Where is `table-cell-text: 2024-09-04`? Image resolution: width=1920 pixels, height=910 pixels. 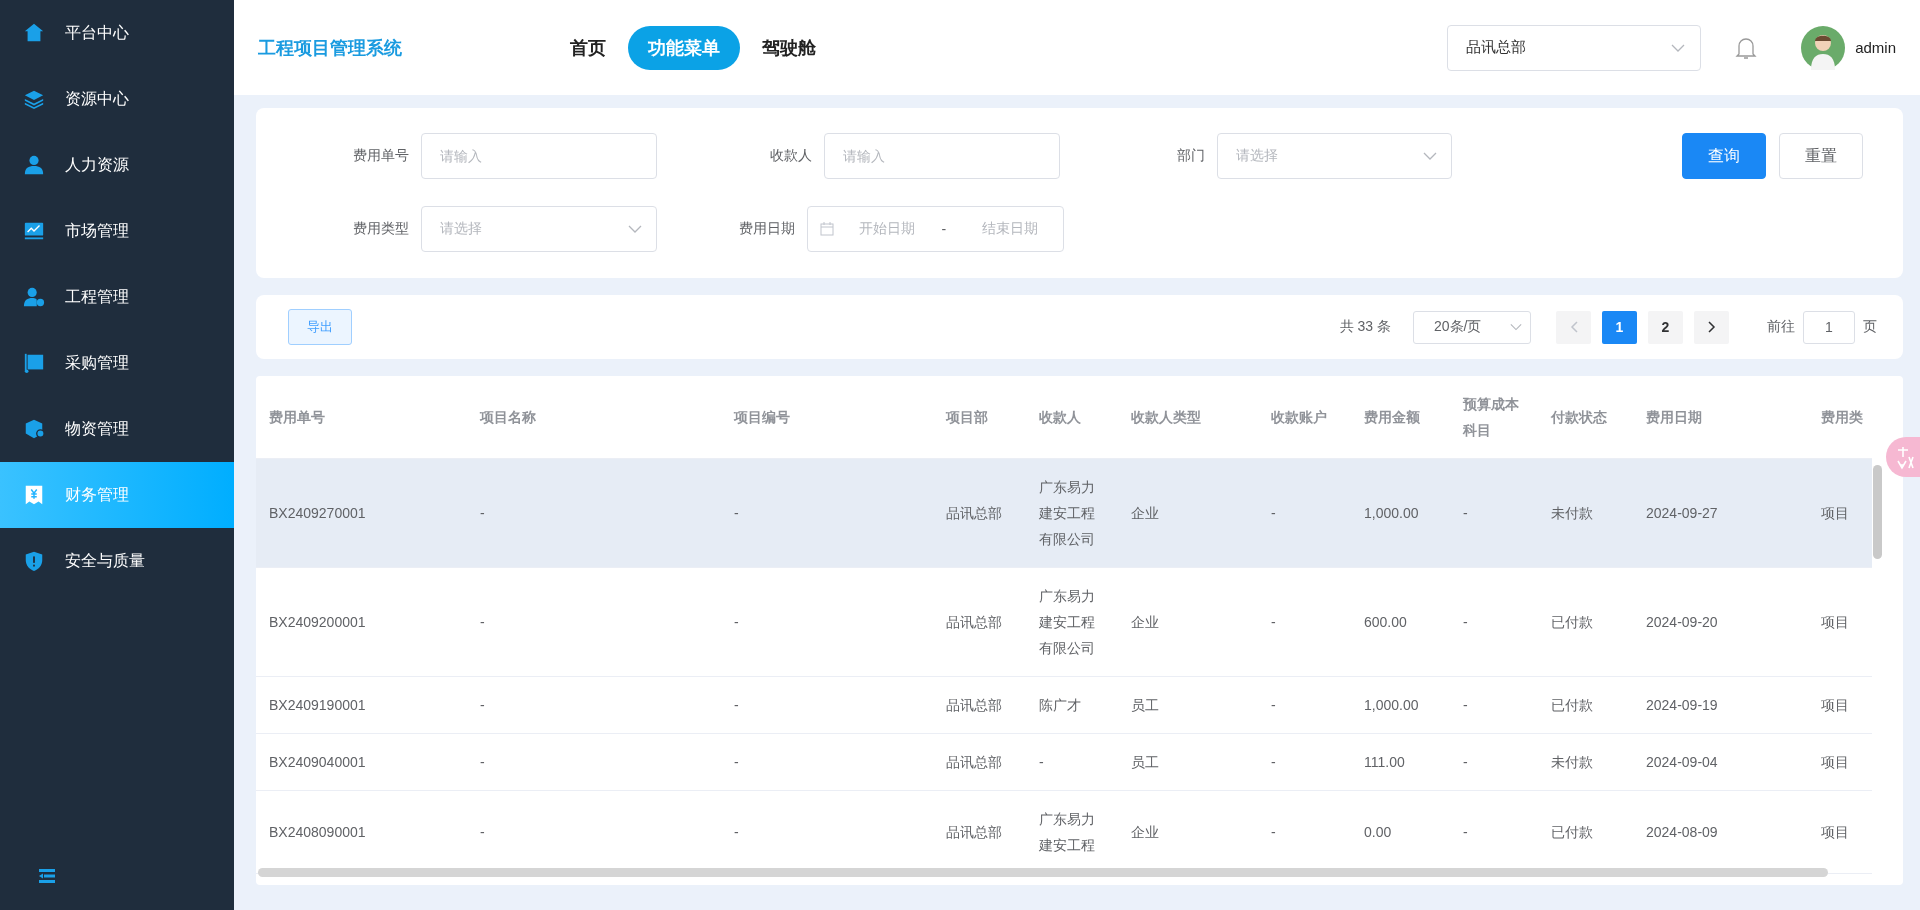 table-cell-text: 2024-09-04 is located at coordinates (1682, 762).